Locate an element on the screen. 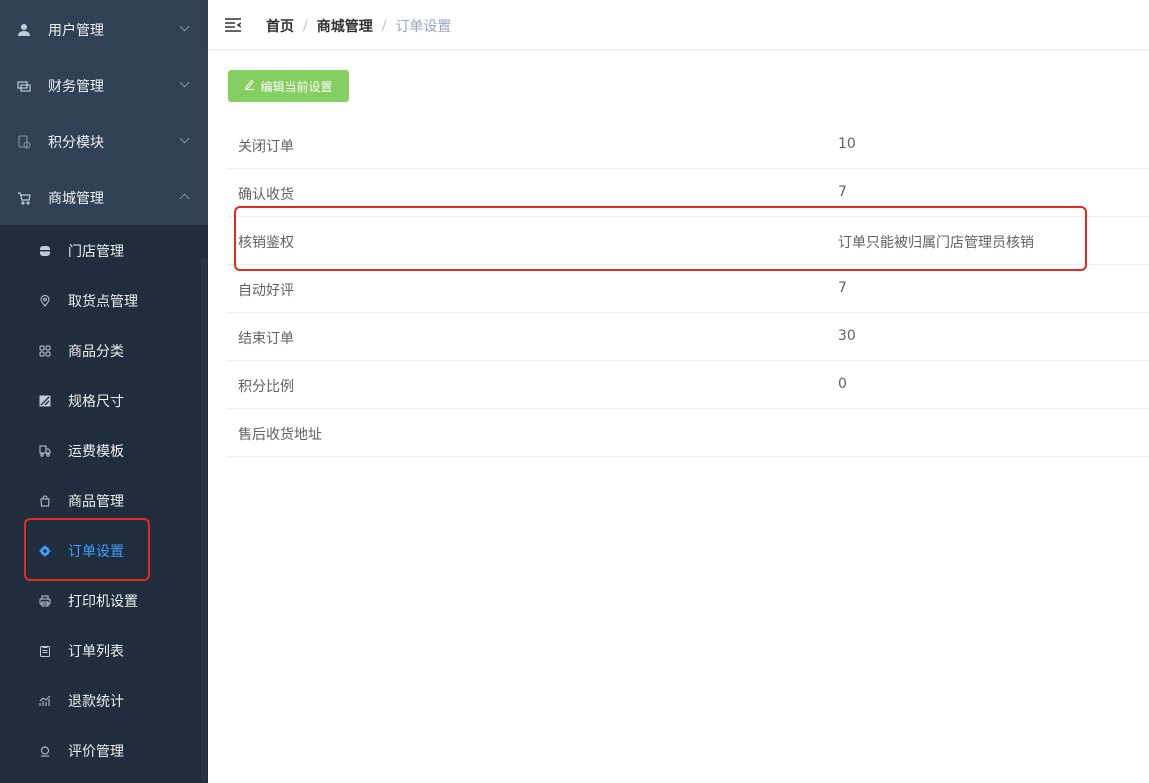 Image resolution: width=1149 pixels, height=783 pixels. setting-key: 积分比例 is located at coordinates (266, 387).